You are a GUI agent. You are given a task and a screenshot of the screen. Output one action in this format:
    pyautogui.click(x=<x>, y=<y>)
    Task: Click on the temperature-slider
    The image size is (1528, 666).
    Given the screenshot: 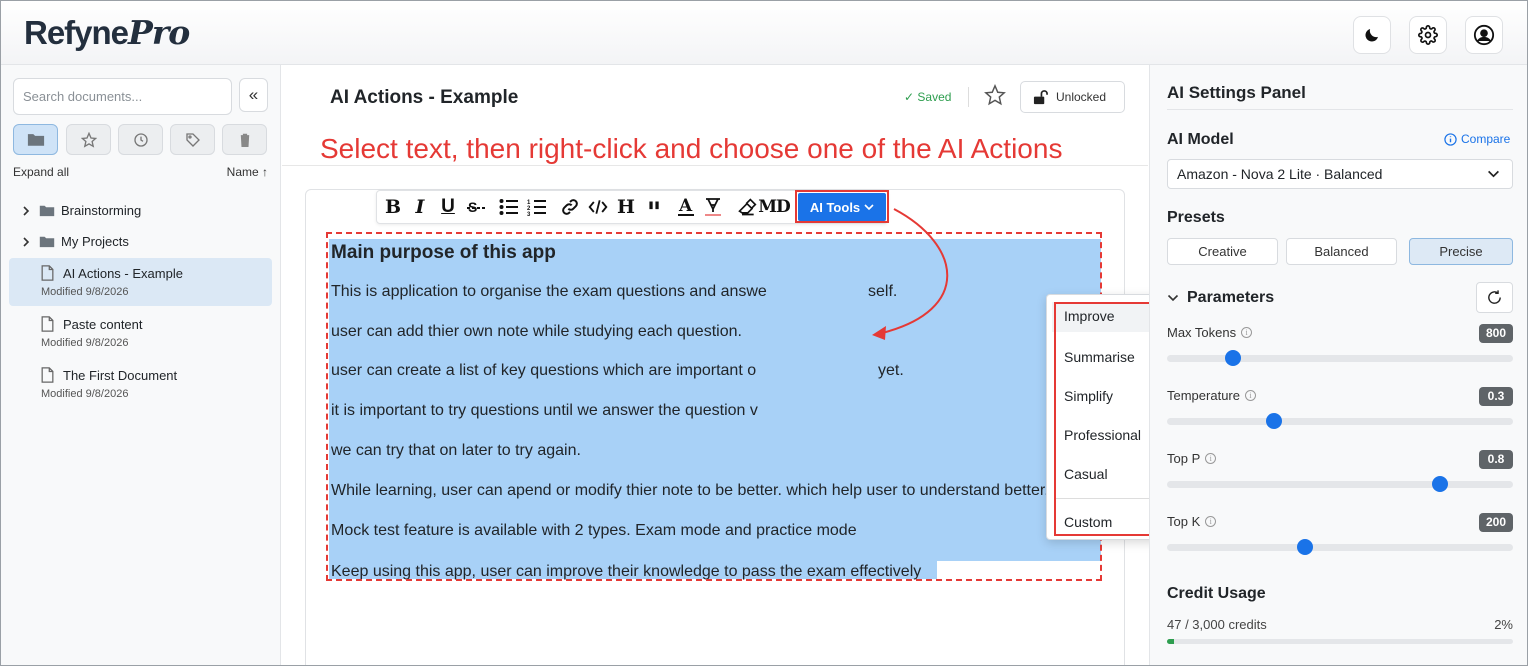 What is the action you would take?
    pyautogui.click(x=1340, y=421)
    